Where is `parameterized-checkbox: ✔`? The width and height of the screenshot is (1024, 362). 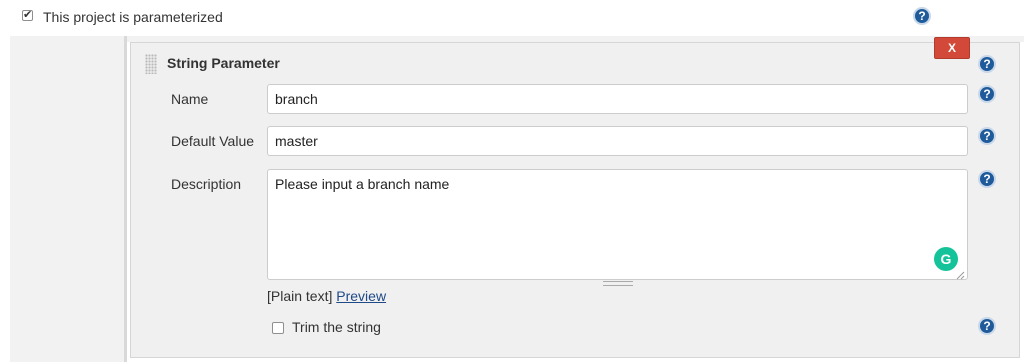 parameterized-checkbox: ✔ is located at coordinates (27, 15).